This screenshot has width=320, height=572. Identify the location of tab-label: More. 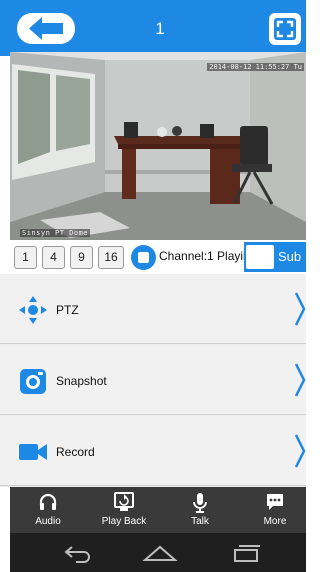
(275, 521).